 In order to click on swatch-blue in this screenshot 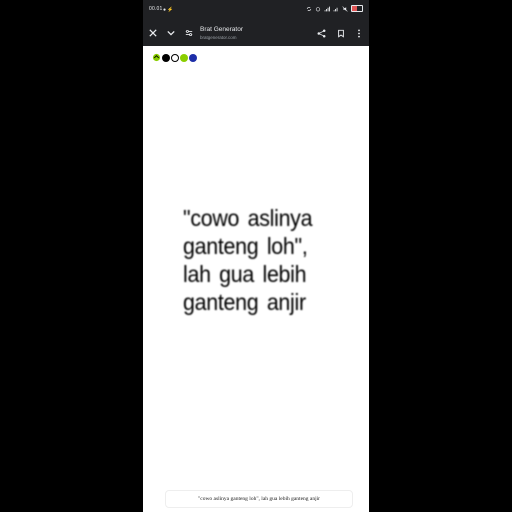, I will do `click(193, 57)`.